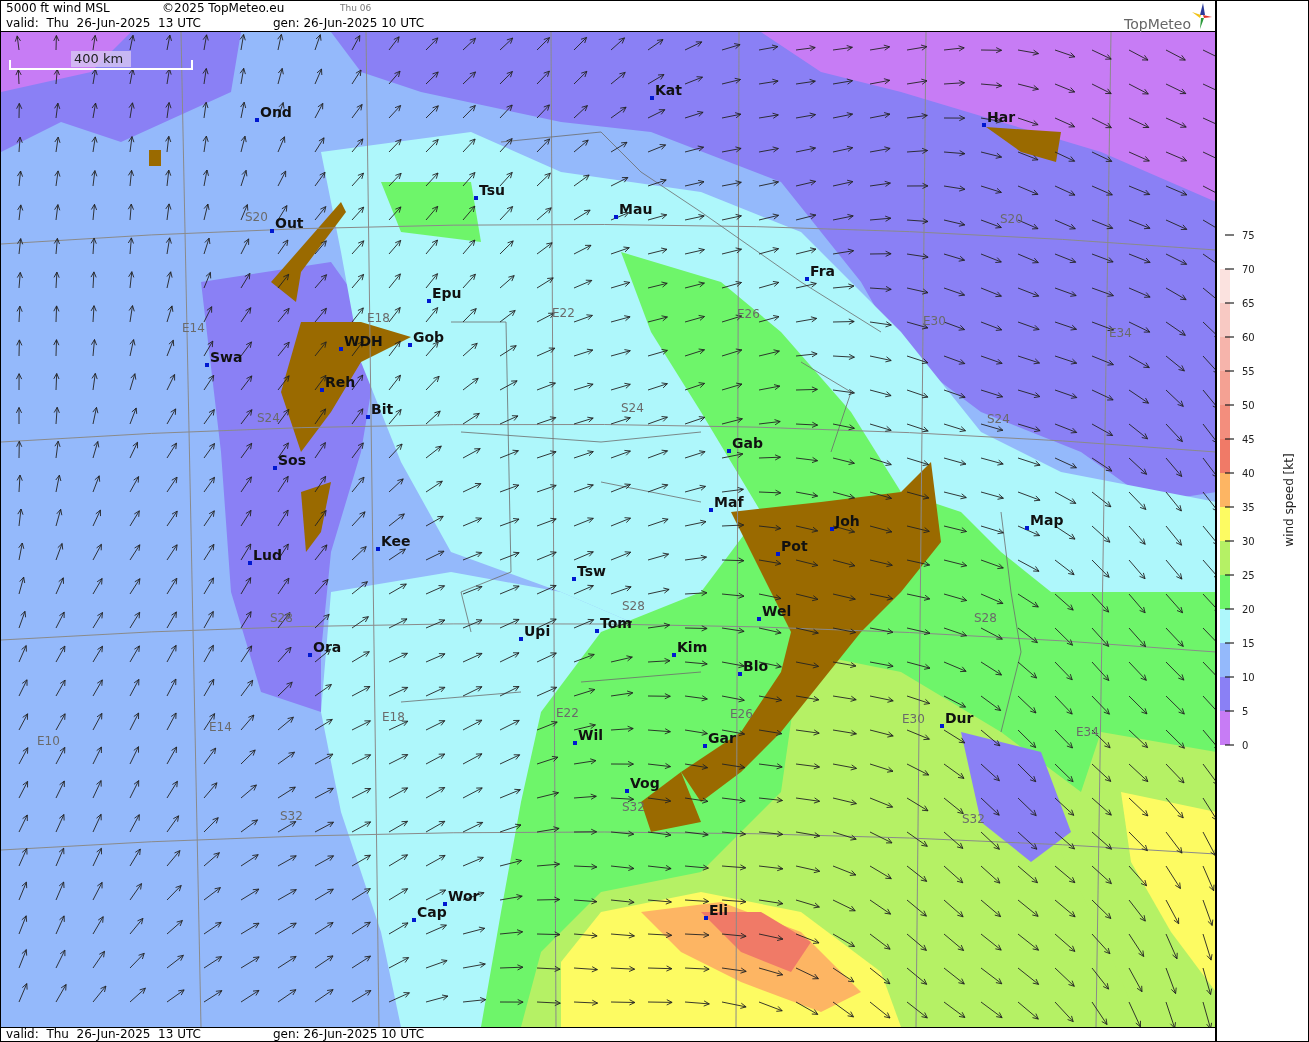 This screenshot has width=1309, height=1042. What do you see at coordinates (48, 741) in the screenshot?
I see `grid-coordinate-label: E10` at bounding box center [48, 741].